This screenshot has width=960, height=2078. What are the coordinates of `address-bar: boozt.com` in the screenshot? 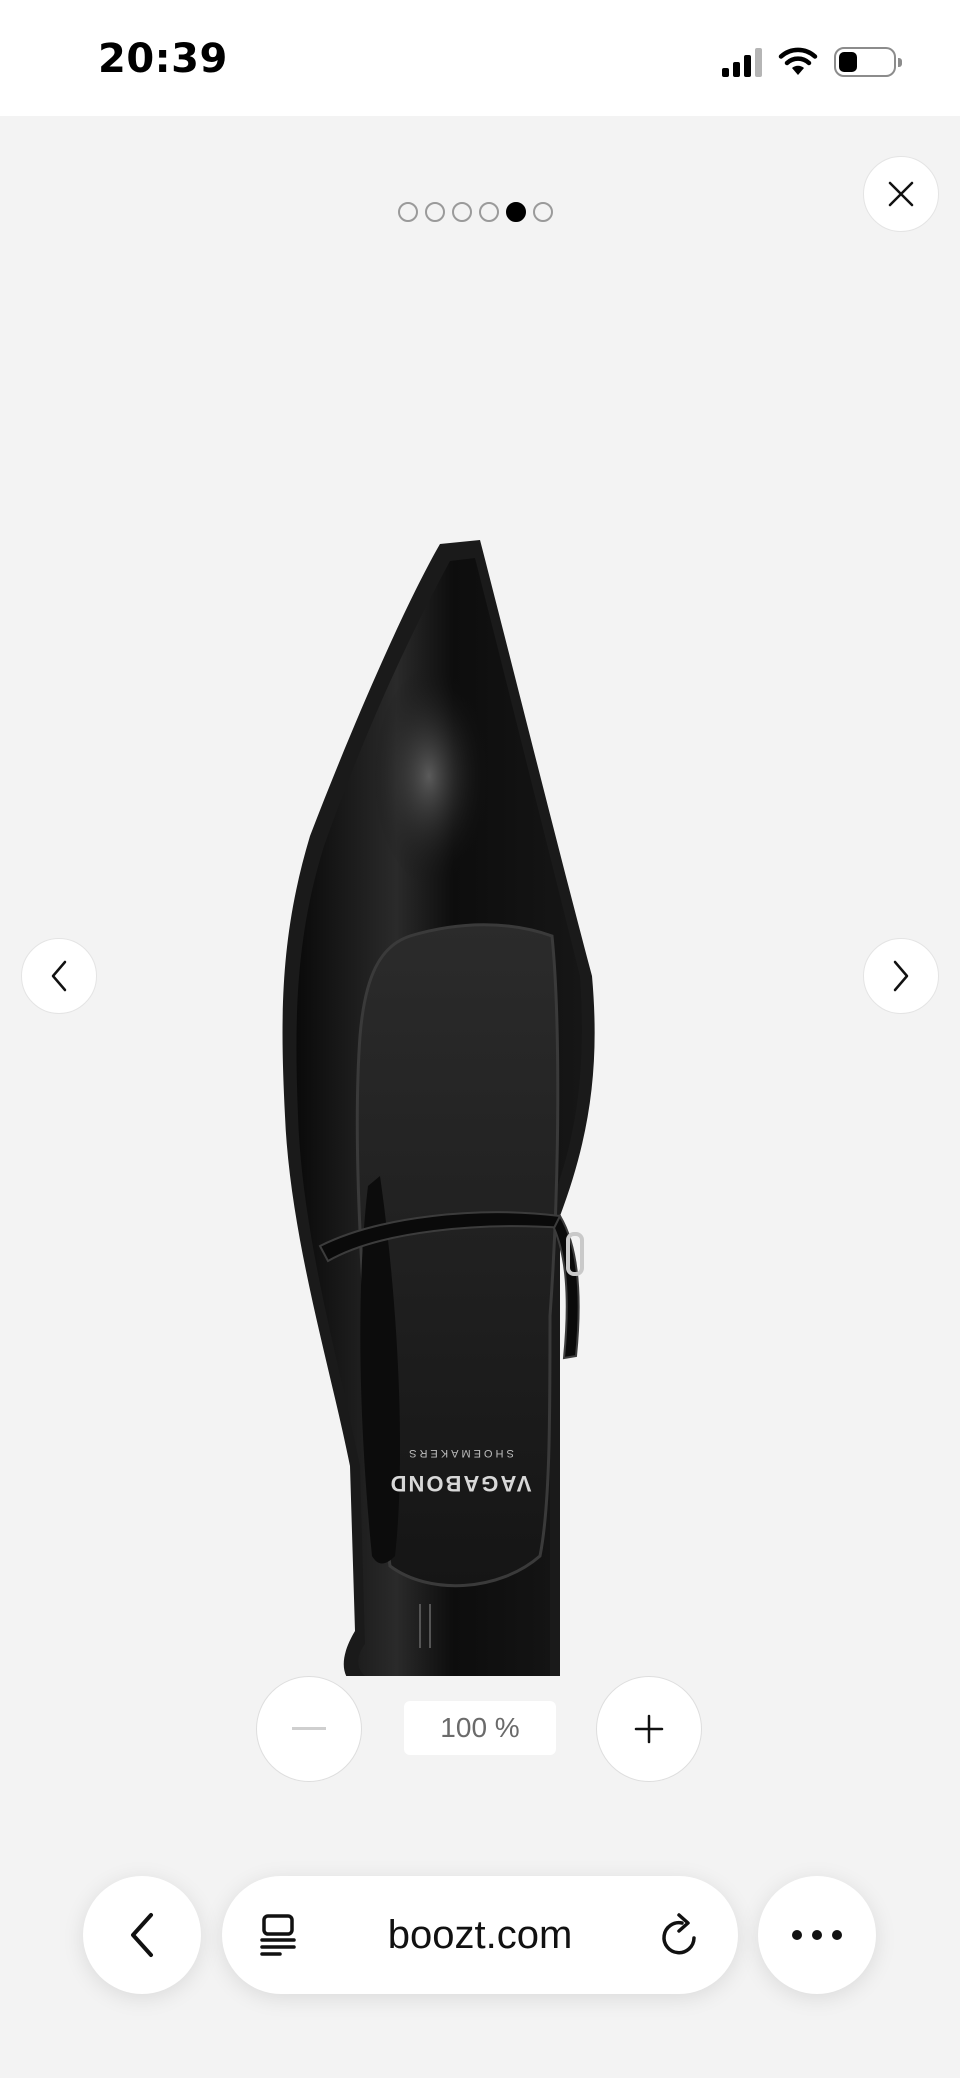 It's located at (480, 1935).